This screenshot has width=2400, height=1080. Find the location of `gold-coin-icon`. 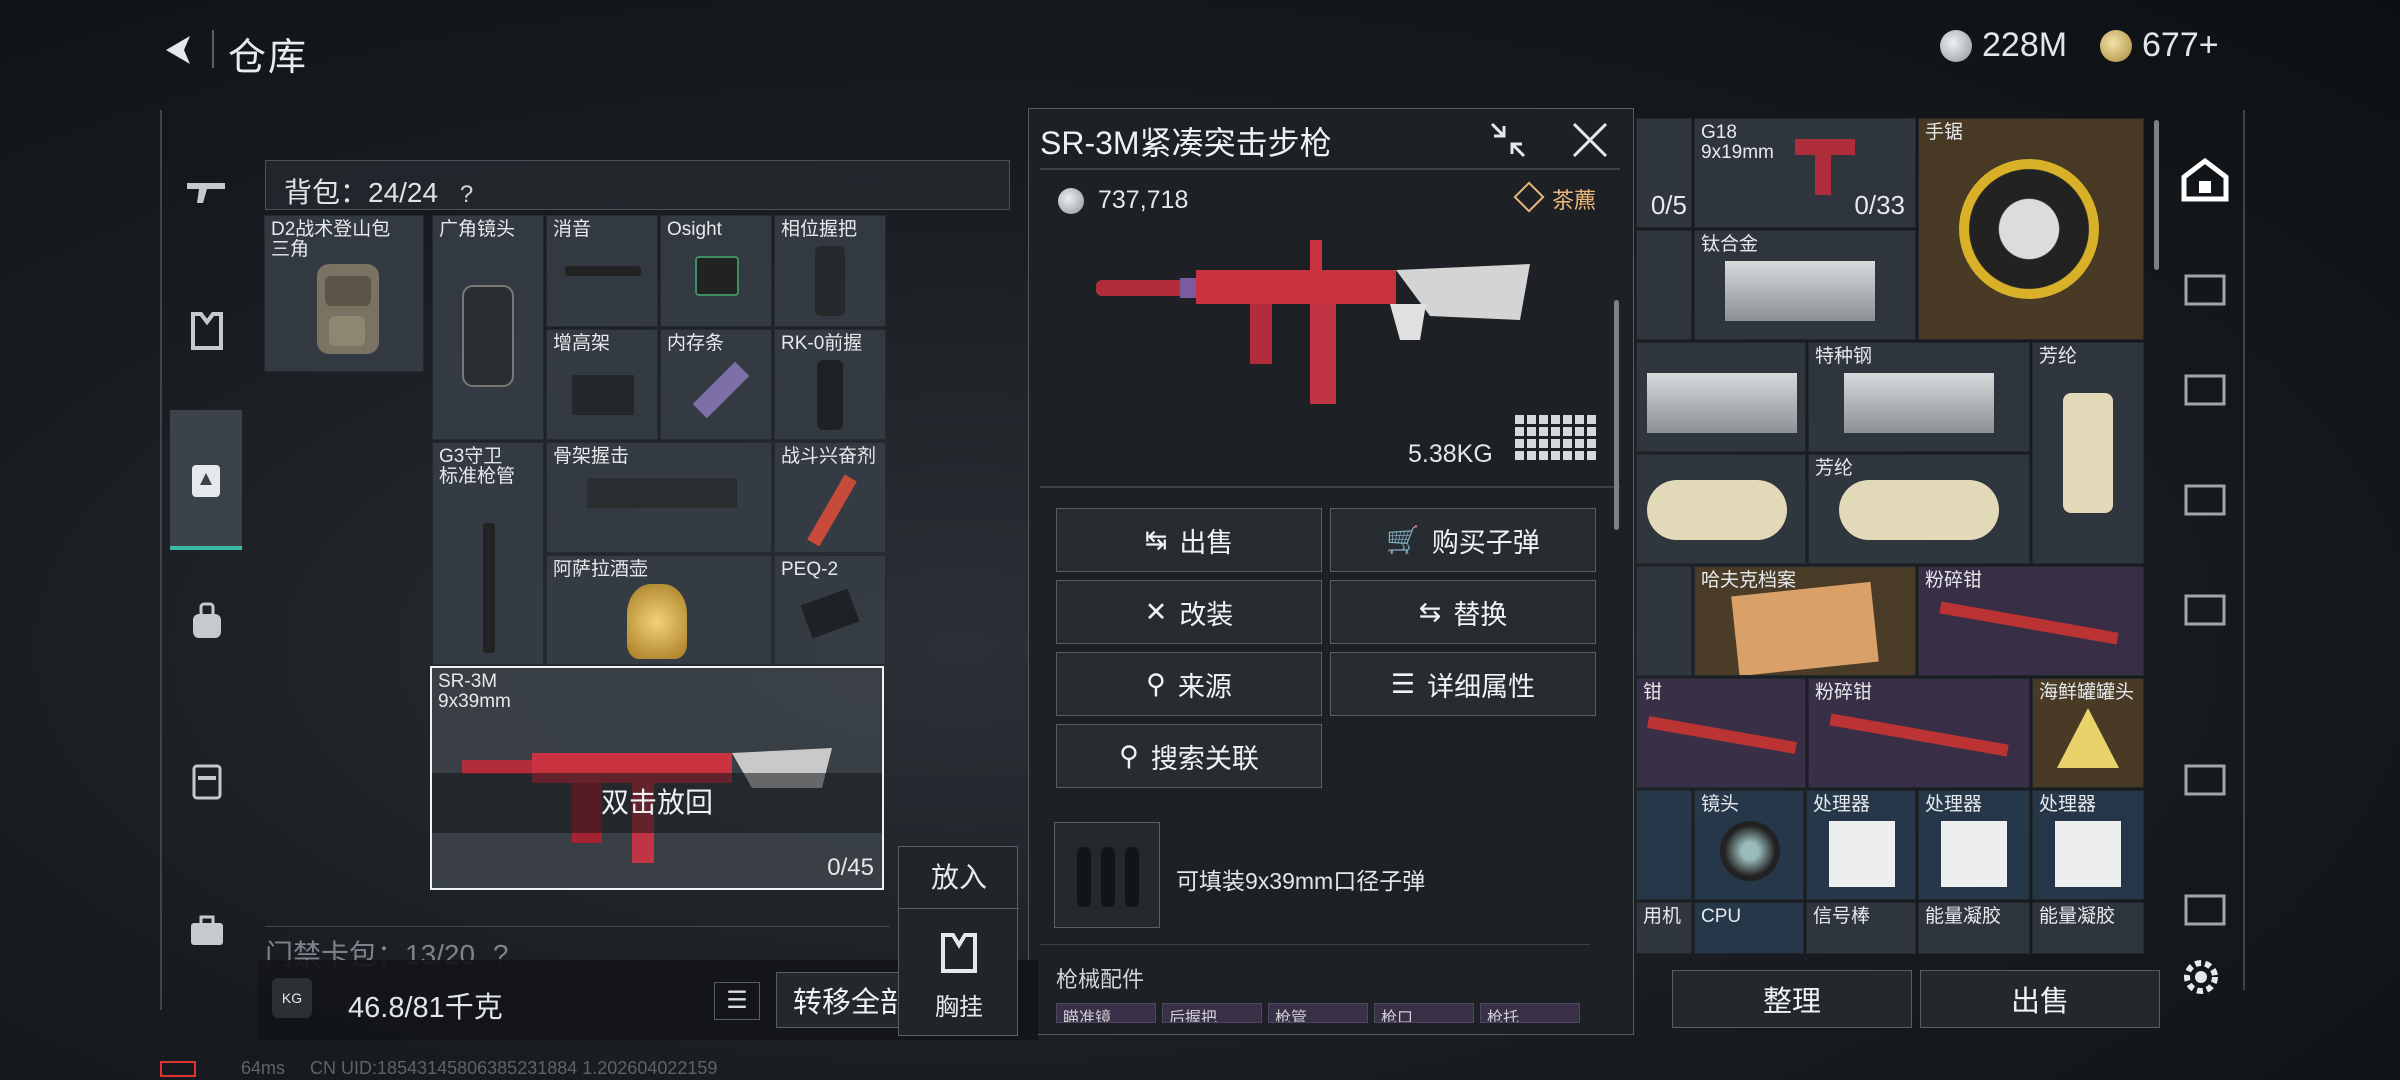

gold-coin-icon is located at coordinates (2116, 45).